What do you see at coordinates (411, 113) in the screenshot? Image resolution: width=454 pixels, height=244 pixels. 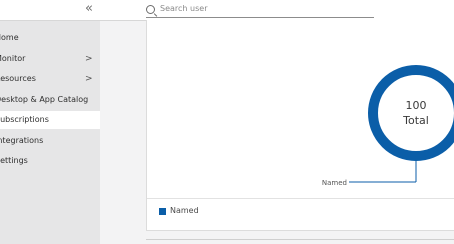 I see `donut-slice-named` at bounding box center [411, 113].